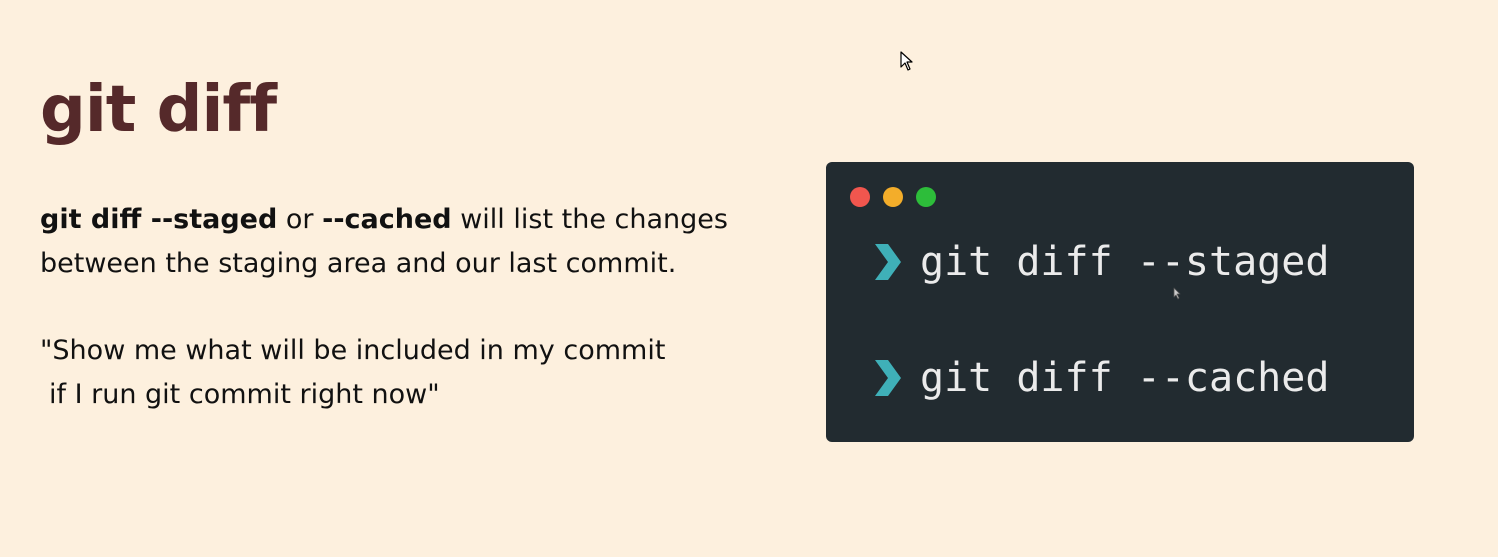 The width and height of the screenshot is (1498, 557). What do you see at coordinates (244, 394) in the screenshot?
I see `quote-line-2: if I run git commit right now"` at bounding box center [244, 394].